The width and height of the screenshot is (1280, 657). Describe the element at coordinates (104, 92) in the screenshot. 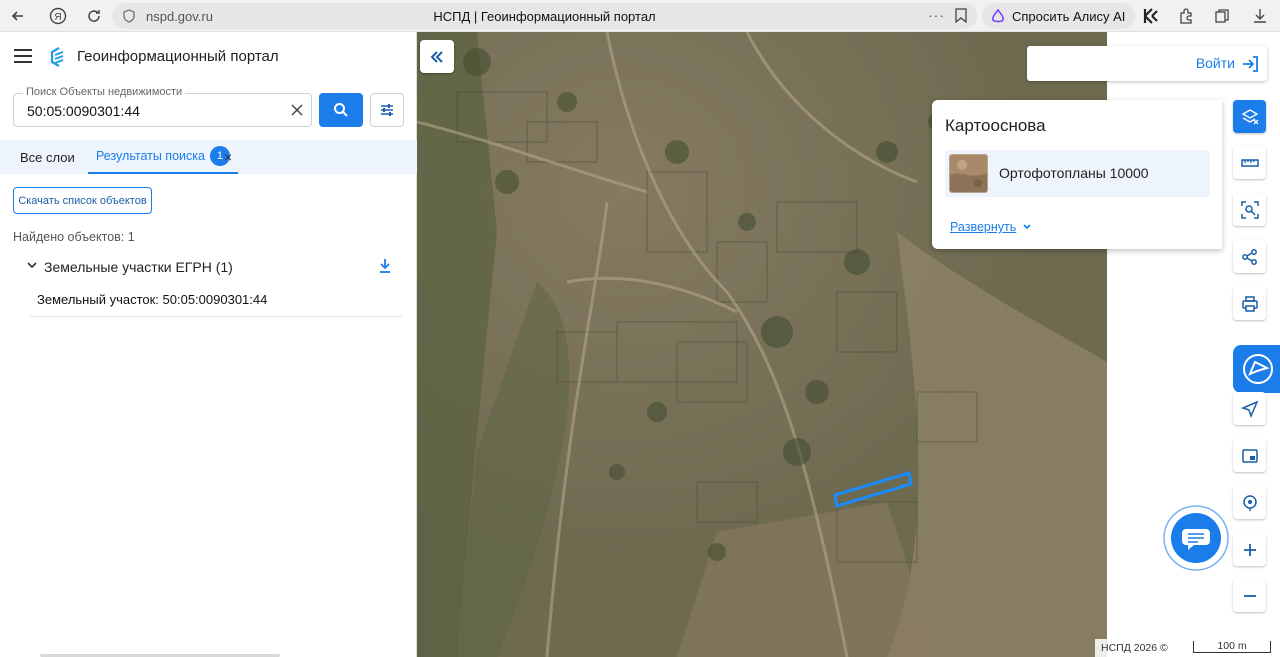

I see `search-label: Поиск Объекты недвижимости` at that location.